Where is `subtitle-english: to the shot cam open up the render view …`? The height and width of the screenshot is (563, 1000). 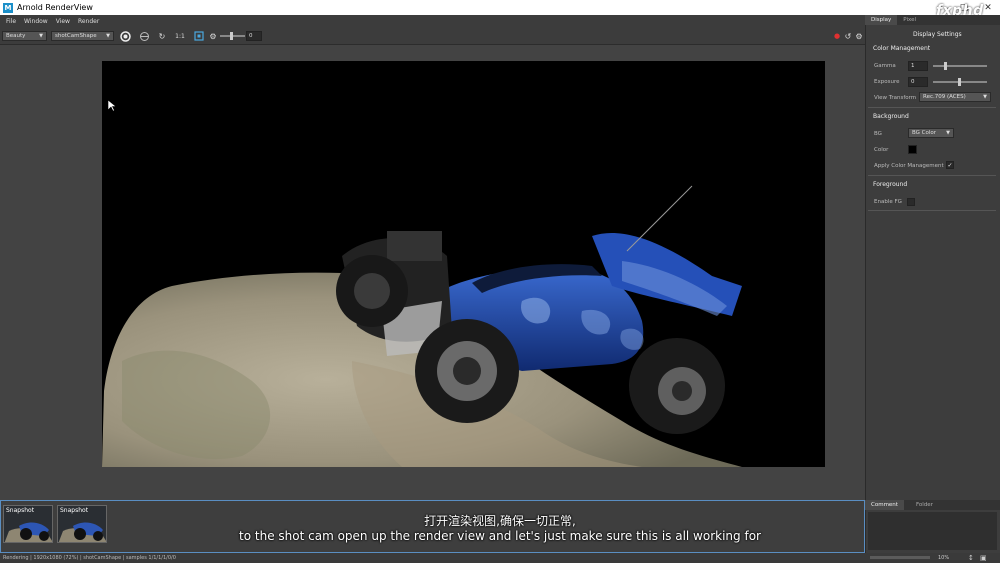
subtitle-english: to the shot cam open up the render view … is located at coordinates (500, 536).